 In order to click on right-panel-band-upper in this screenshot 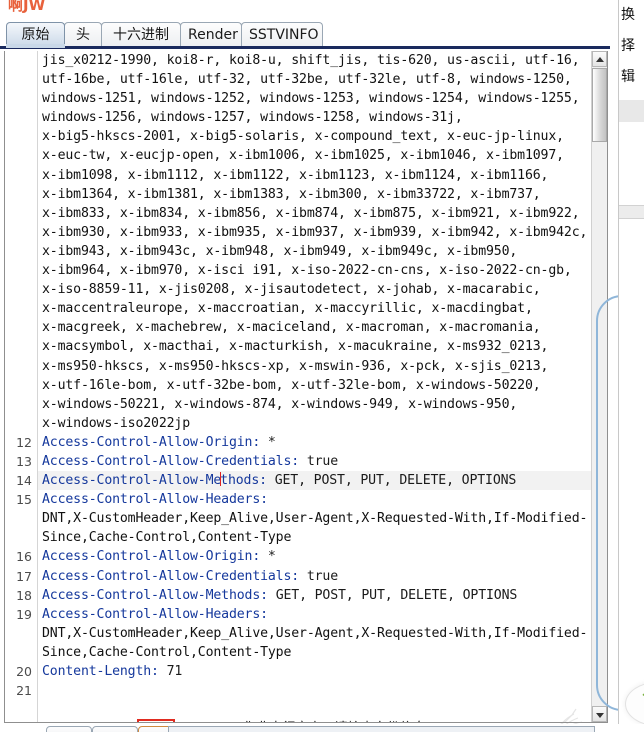, I will do `click(631, 111)`.